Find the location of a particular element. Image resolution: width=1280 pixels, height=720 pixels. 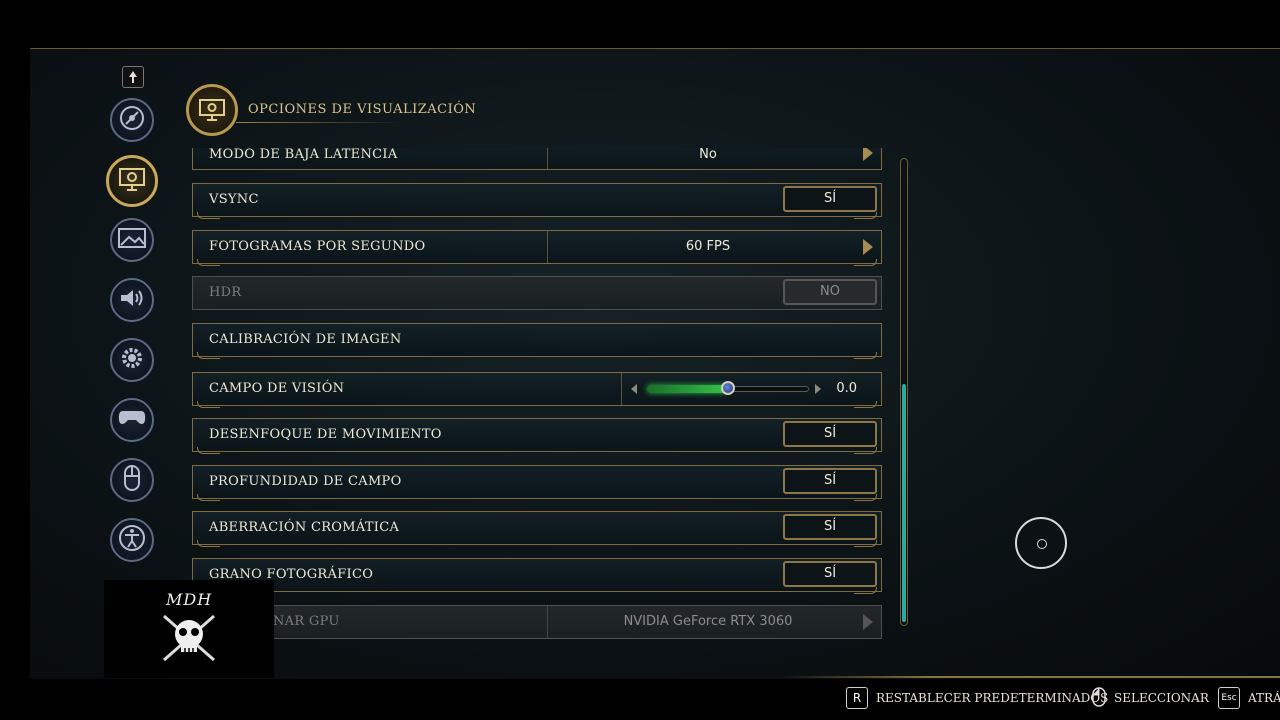

setting-label: CAMPO DE VISIÓN is located at coordinates (277, 388).